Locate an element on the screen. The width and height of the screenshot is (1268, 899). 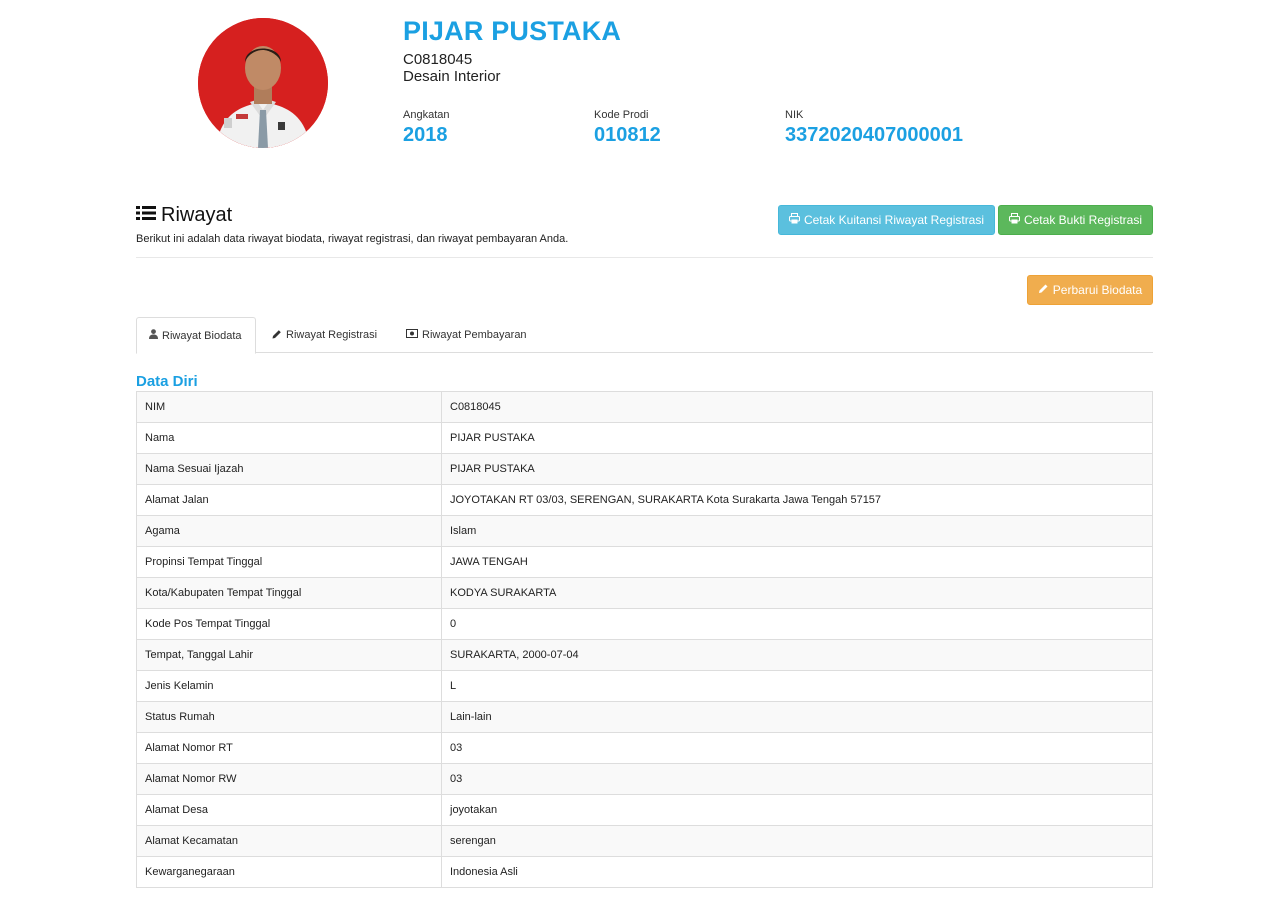
stat-angkatan: Angkatan 2018 is located at coordinates (426, 128).